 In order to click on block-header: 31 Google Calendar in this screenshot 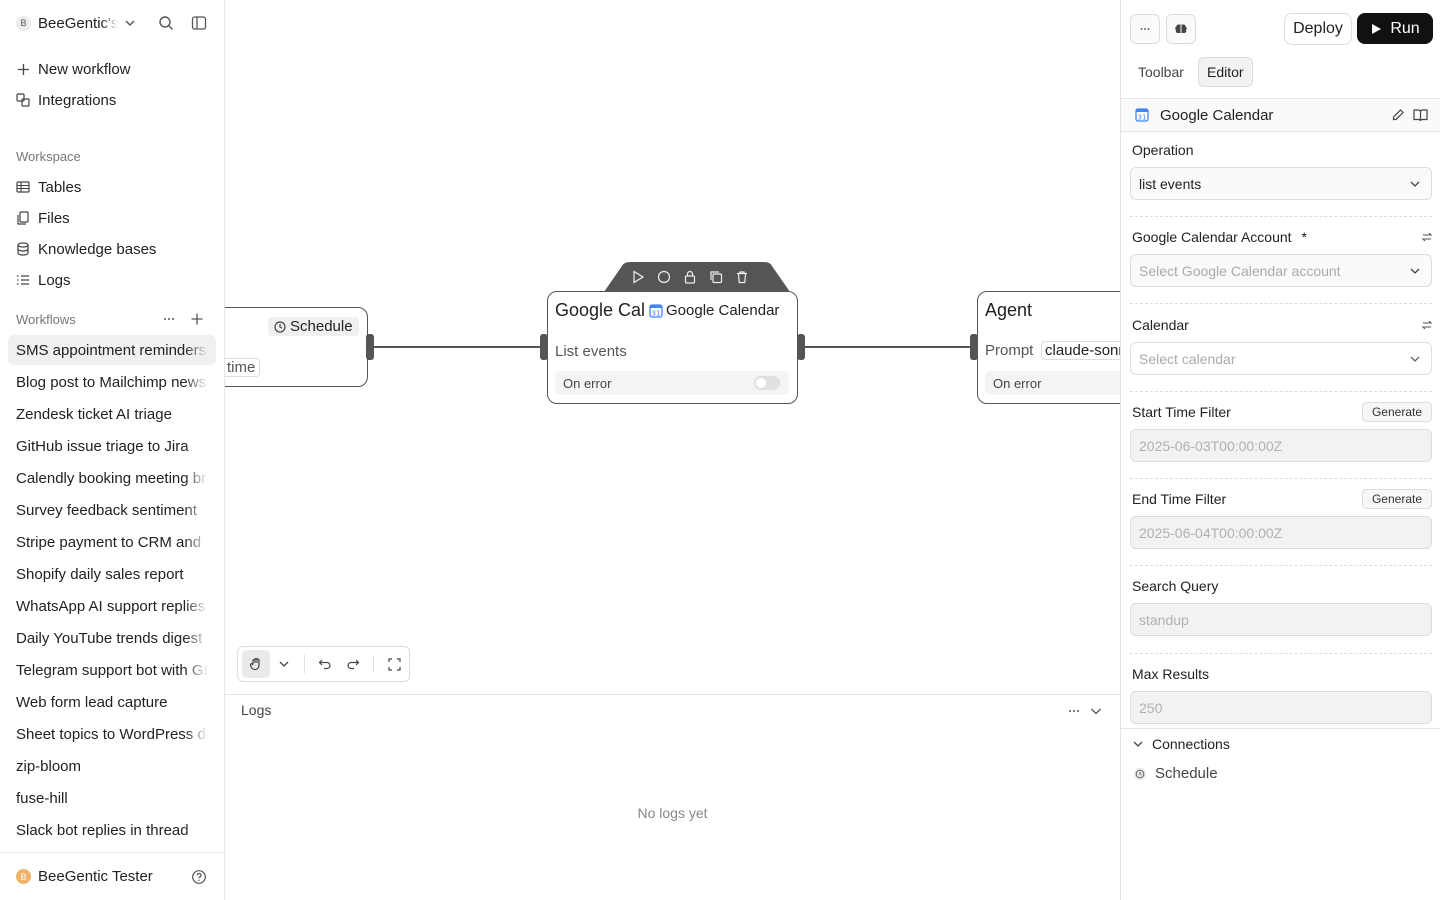, I will do `click(1280, 115)`.